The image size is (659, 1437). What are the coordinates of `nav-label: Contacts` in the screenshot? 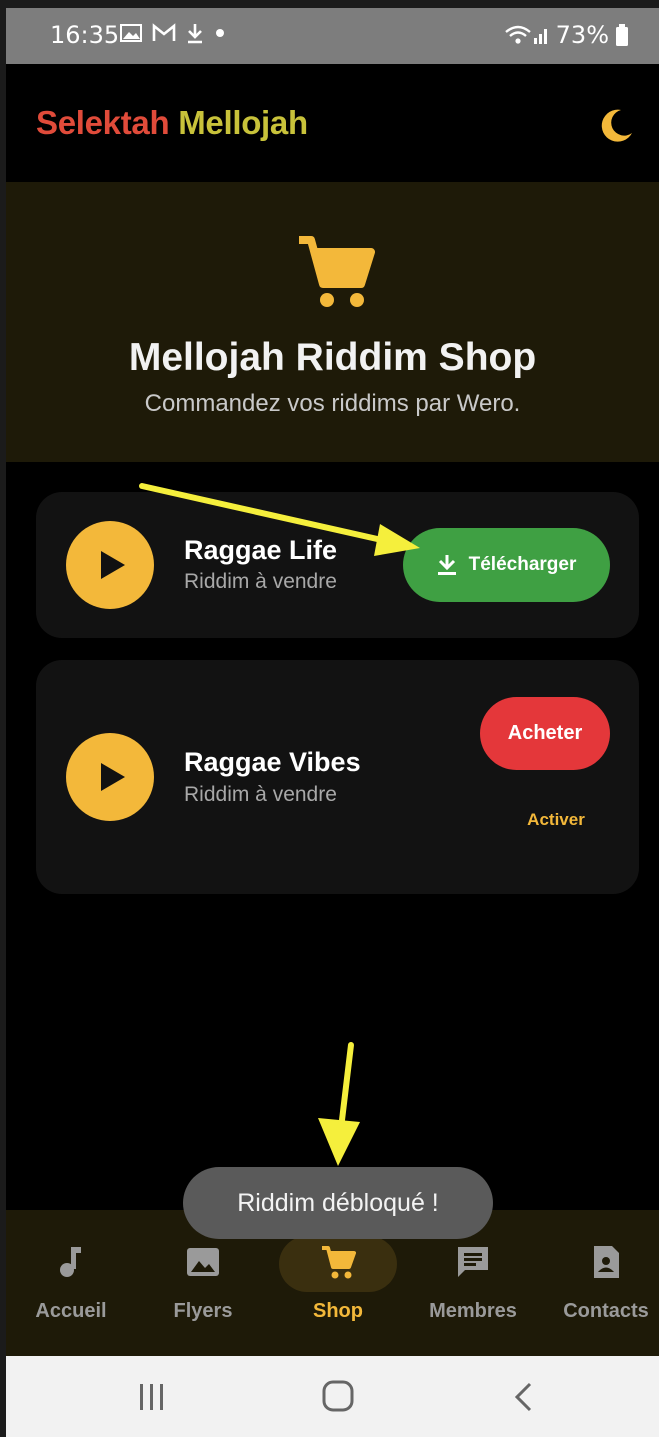 It's located at (606, 1311).